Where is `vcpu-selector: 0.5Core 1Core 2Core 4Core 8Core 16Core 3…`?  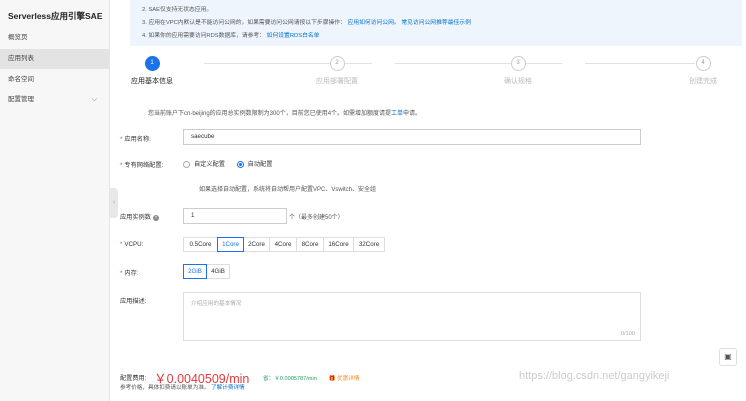 vcpu-selector: 0.5Core 1Core 2Core 4Core 8Core 16Core 3… is located at coordinates (284, 244).